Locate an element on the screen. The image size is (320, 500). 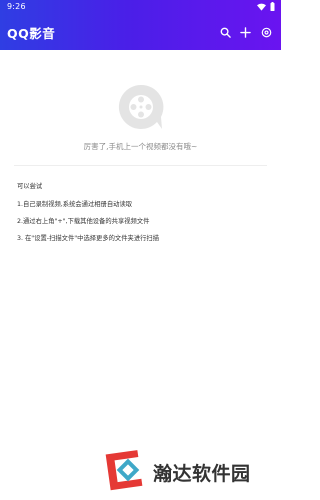
wifi-icon is located at coordinates (261, 7).